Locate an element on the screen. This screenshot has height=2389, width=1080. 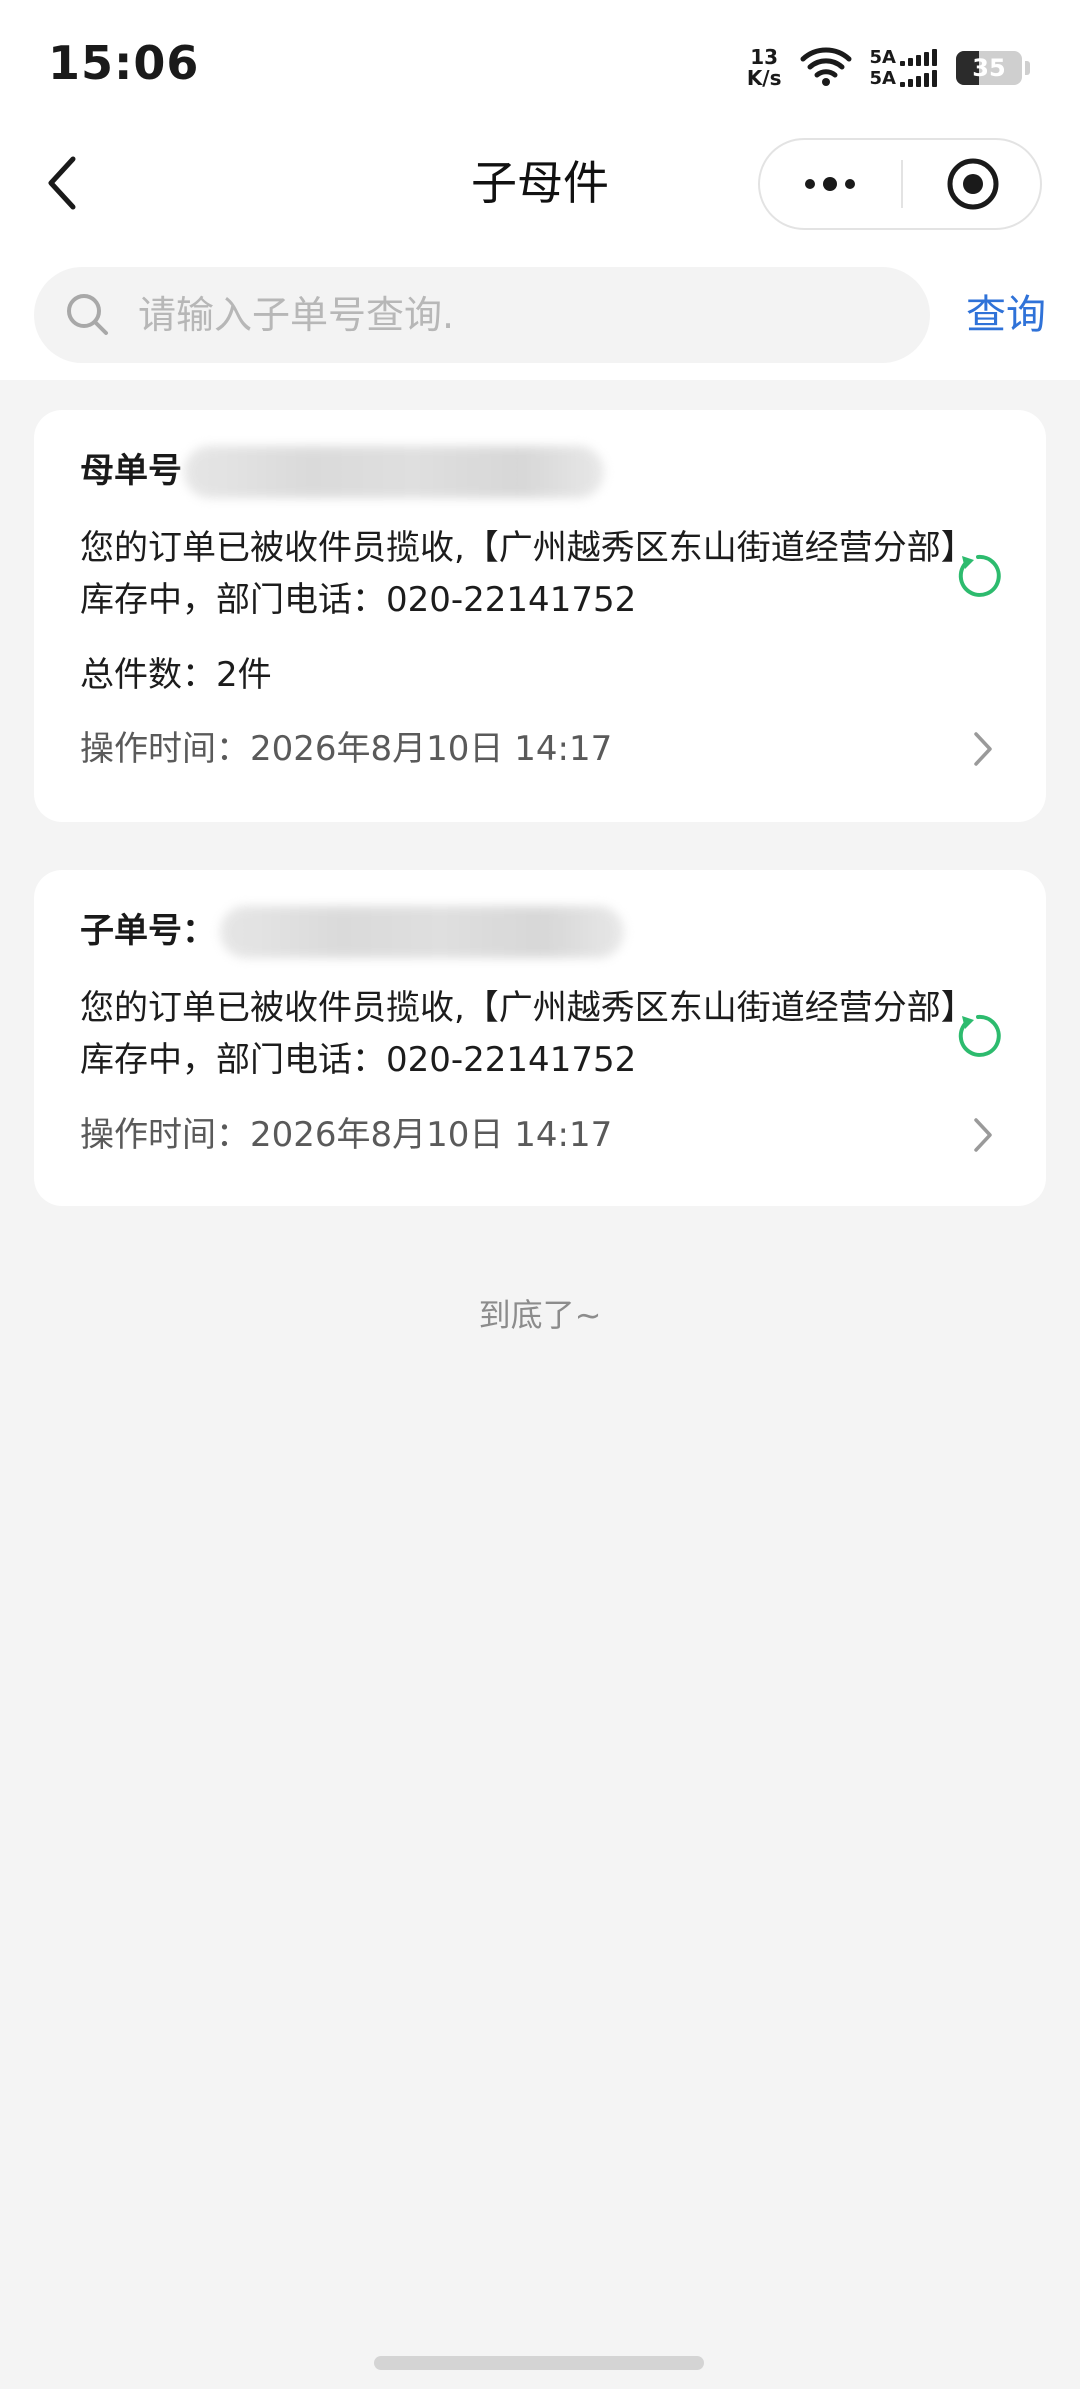
sim2-label: 5A is located at coordinates (882, 78).